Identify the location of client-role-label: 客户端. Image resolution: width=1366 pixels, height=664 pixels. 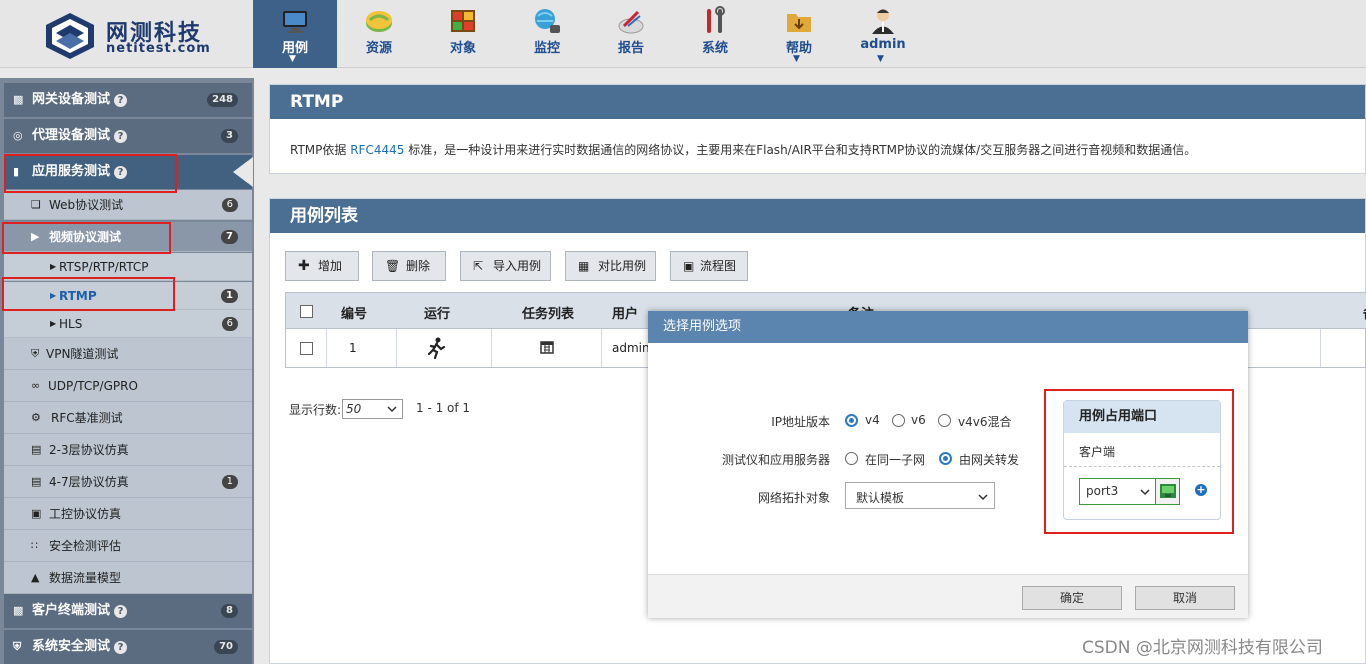
(1097, 452).